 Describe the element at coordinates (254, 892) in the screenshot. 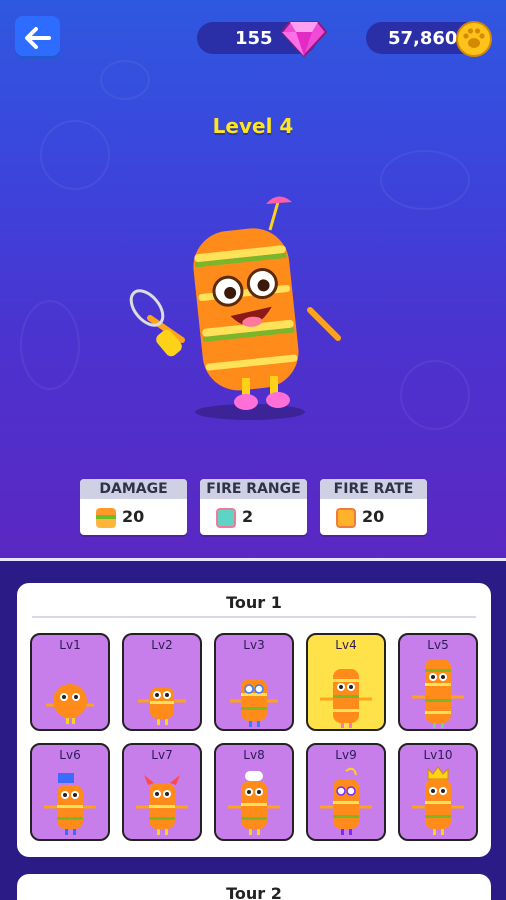

I see `tour-title: Tour 2` at that location.